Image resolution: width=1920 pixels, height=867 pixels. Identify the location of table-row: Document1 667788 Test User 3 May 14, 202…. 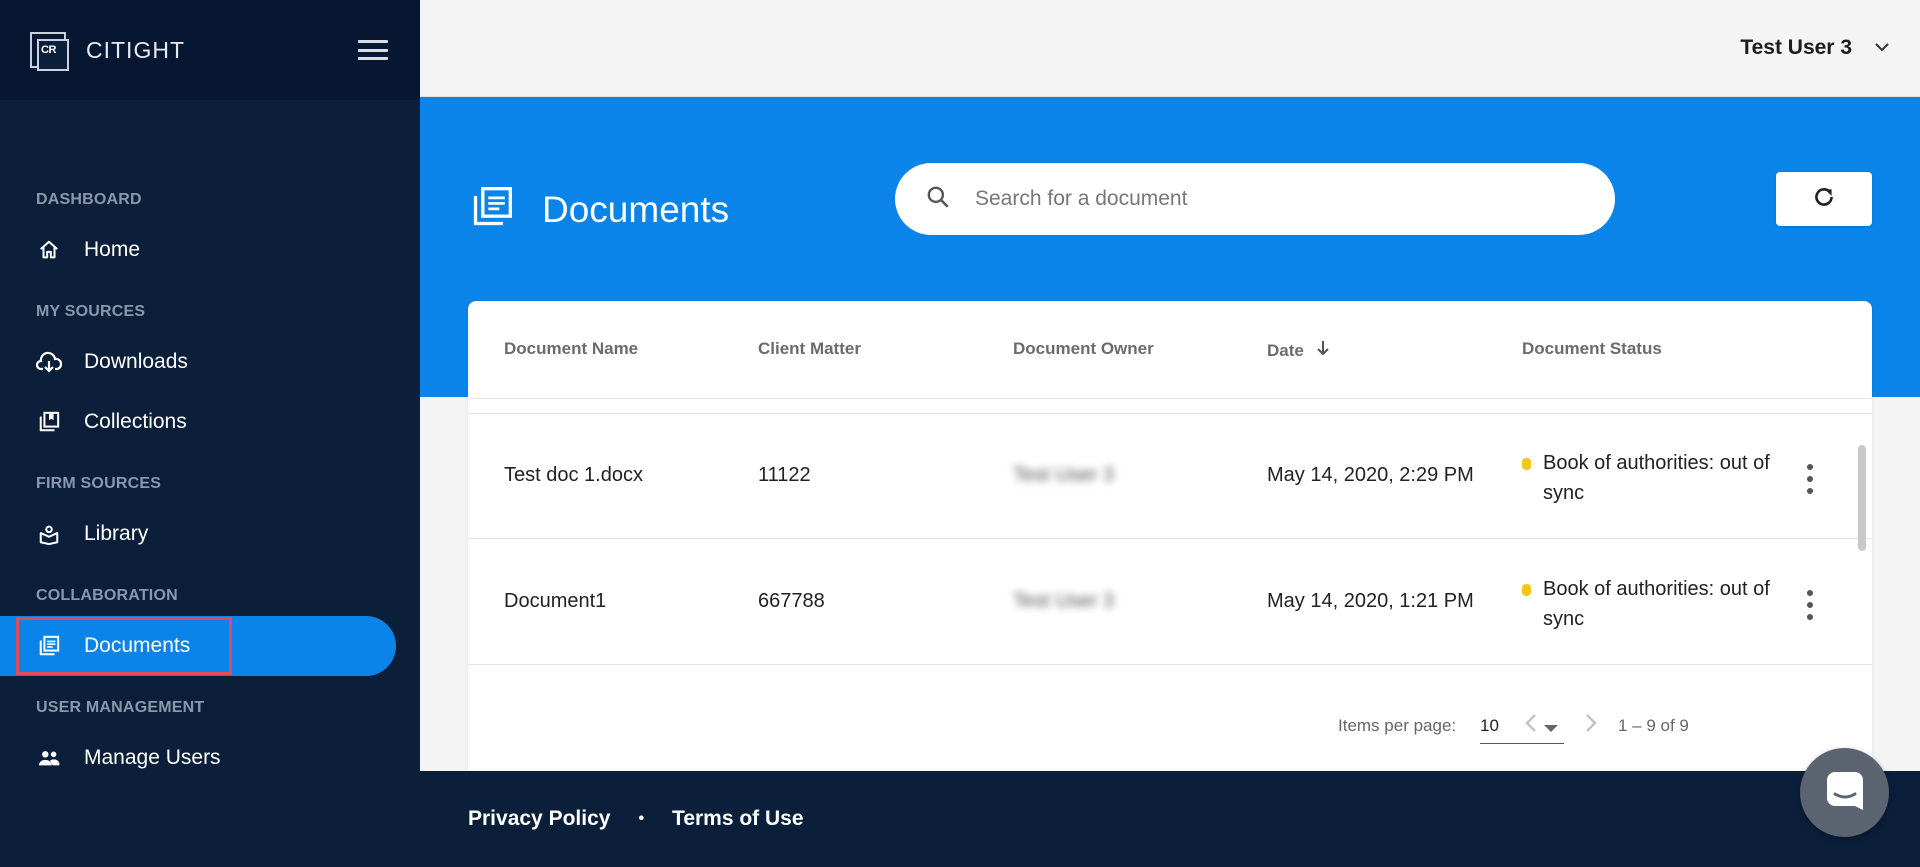
(1170, 602).